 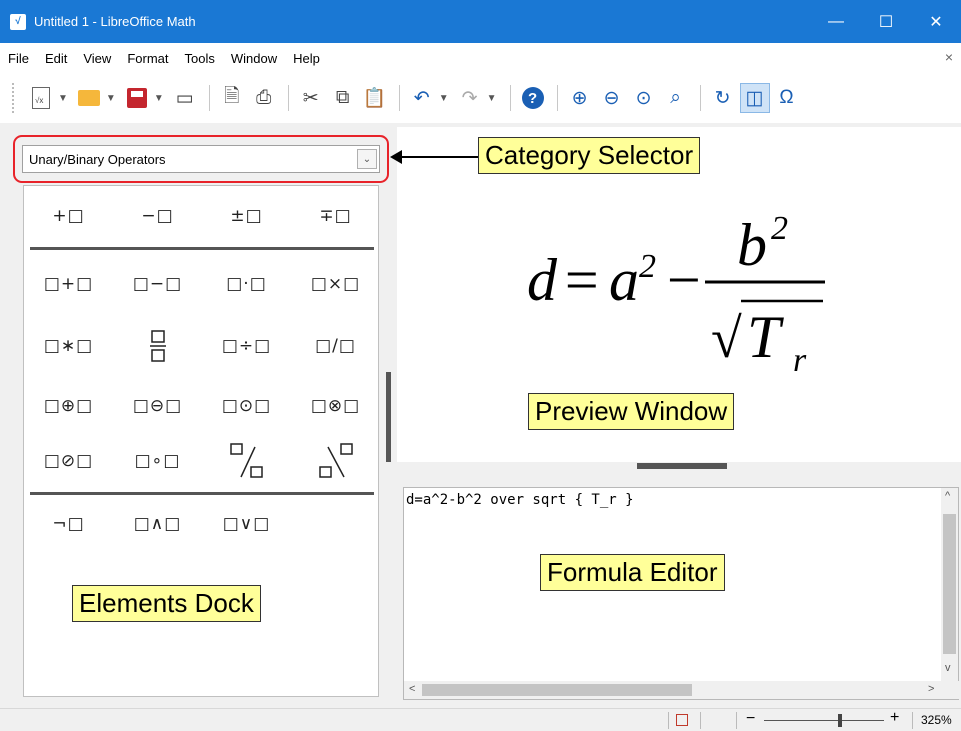 I want to click on zoom-level: 325%, so click(x=936, y=720).